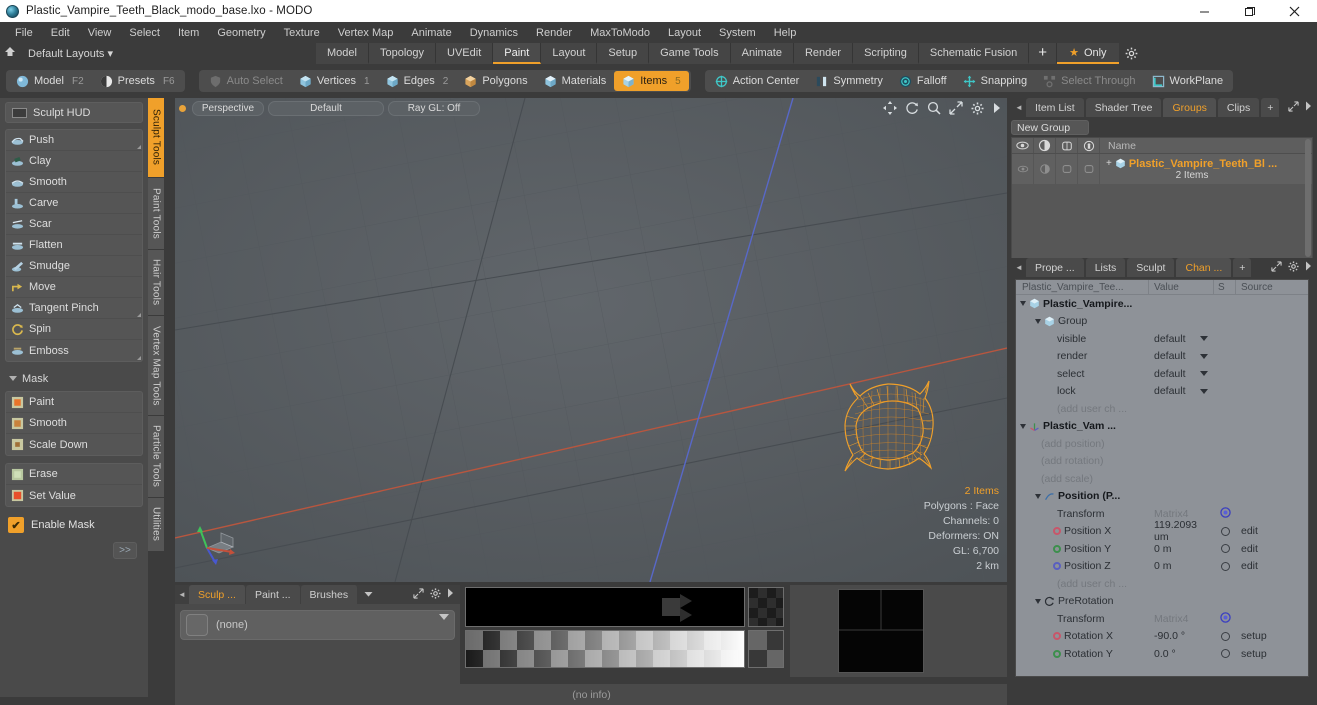 The width and height of the screenshot is (1317, 705). Describe the element at coordinates (1089, 145) in the screenshot. I see `lock-icon` at that location.